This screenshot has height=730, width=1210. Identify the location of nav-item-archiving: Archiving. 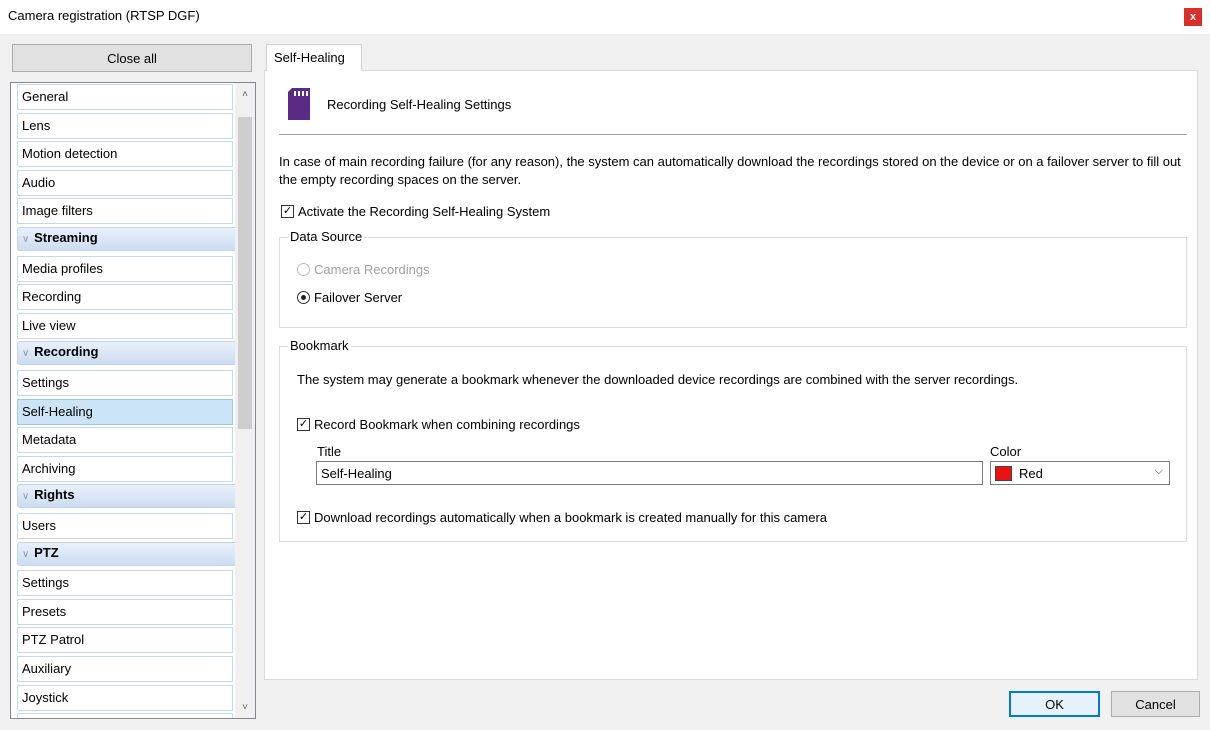
(125, 468).